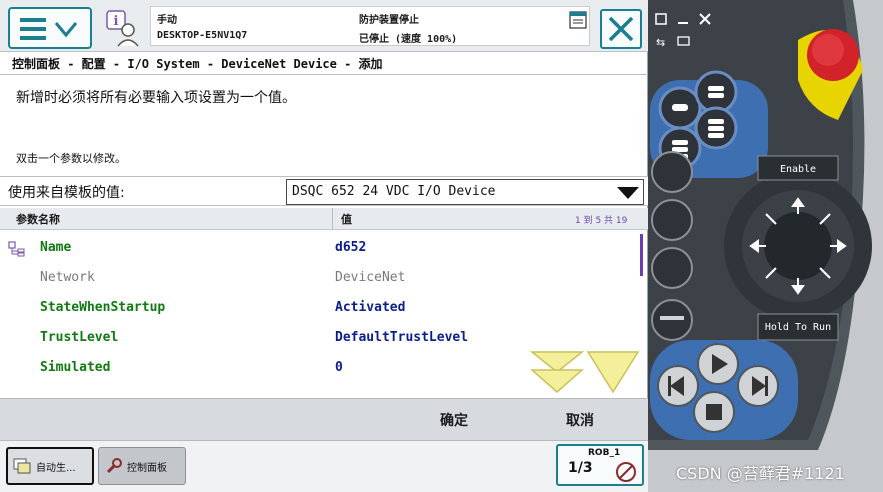  I want to click on param-name: Name, so click(56, 247).